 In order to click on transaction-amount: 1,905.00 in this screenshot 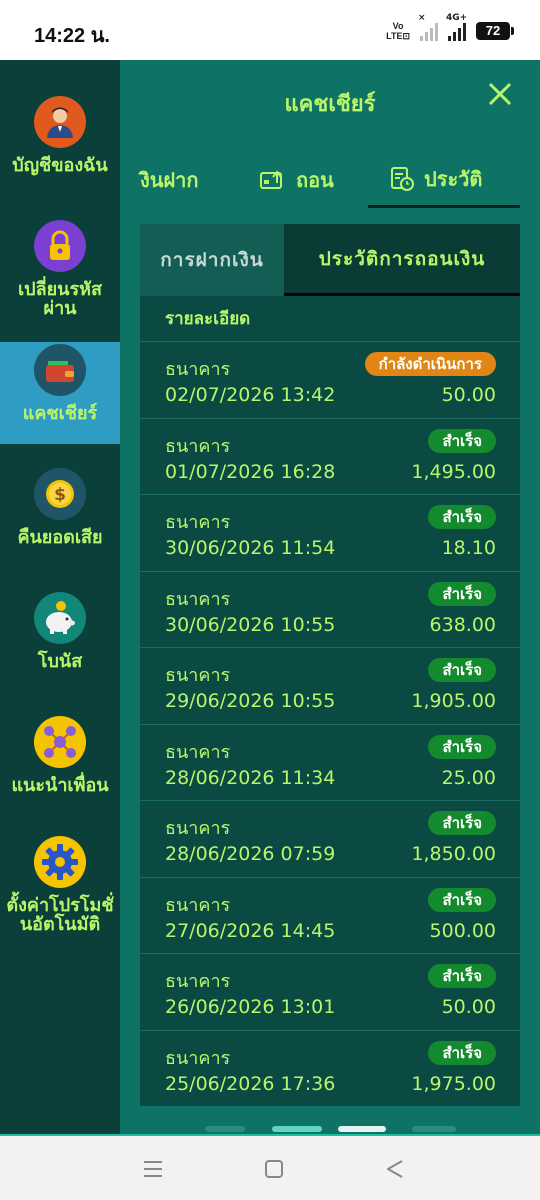, I will do `click(453, 701)`.